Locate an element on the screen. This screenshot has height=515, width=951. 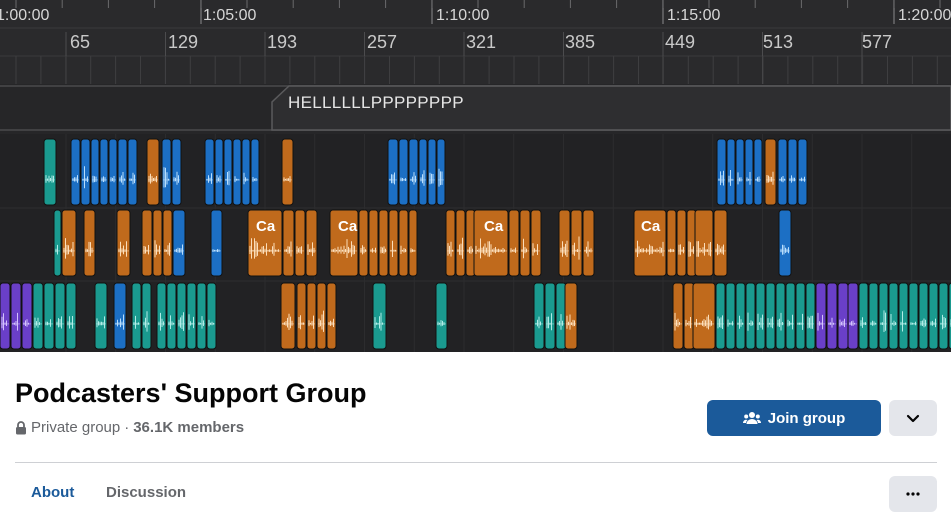
more-options-button is located at coordinates (913, 494).